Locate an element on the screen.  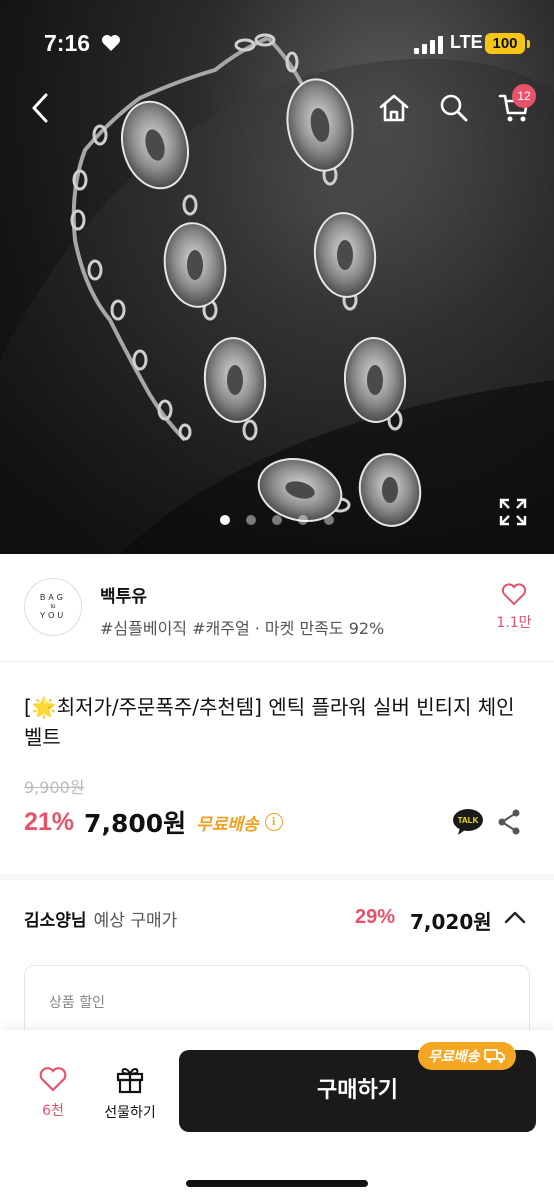
gift-icon is located at coordinates (130, 1081).